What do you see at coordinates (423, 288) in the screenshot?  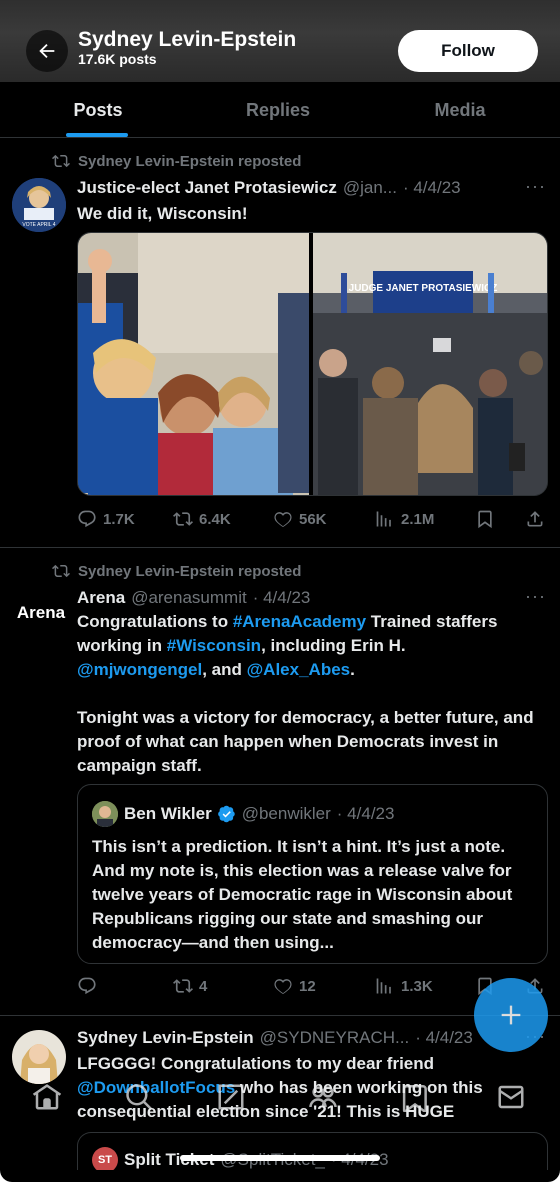 I see `stage-sign-text: JUDGE JANET PROTASIEWICZ` at bounding box center [423, 288].